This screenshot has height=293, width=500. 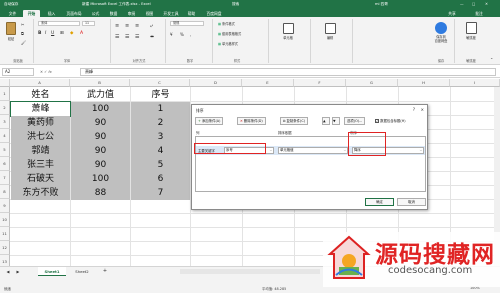 I want to click on fill-color-icon: ◆, so click(x=71, y=33).